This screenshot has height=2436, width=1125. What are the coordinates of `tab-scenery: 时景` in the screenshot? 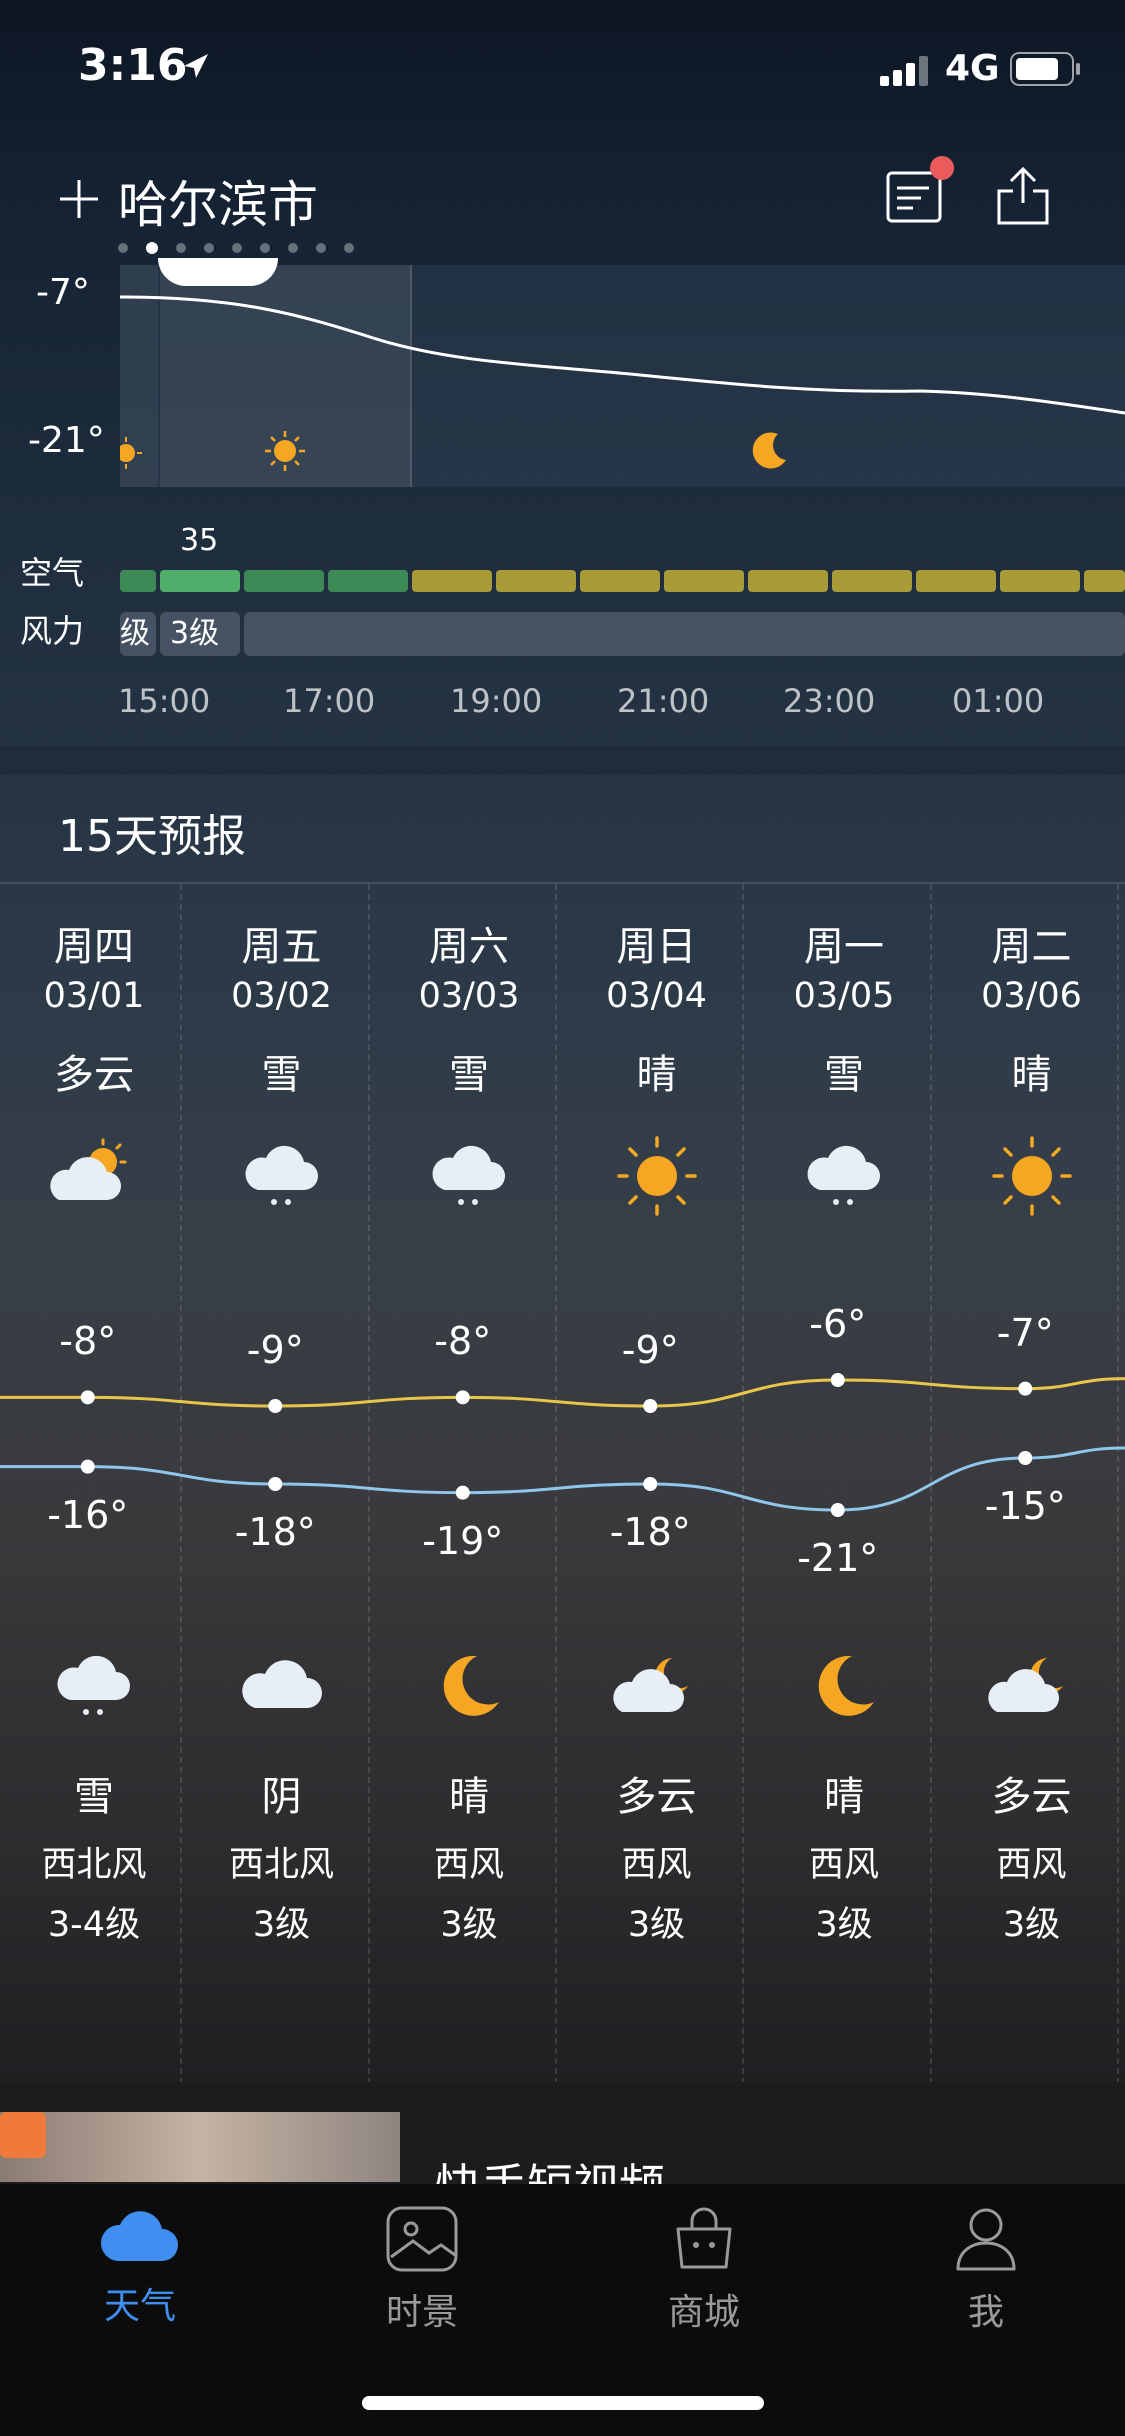 It's located at (422, 2270).